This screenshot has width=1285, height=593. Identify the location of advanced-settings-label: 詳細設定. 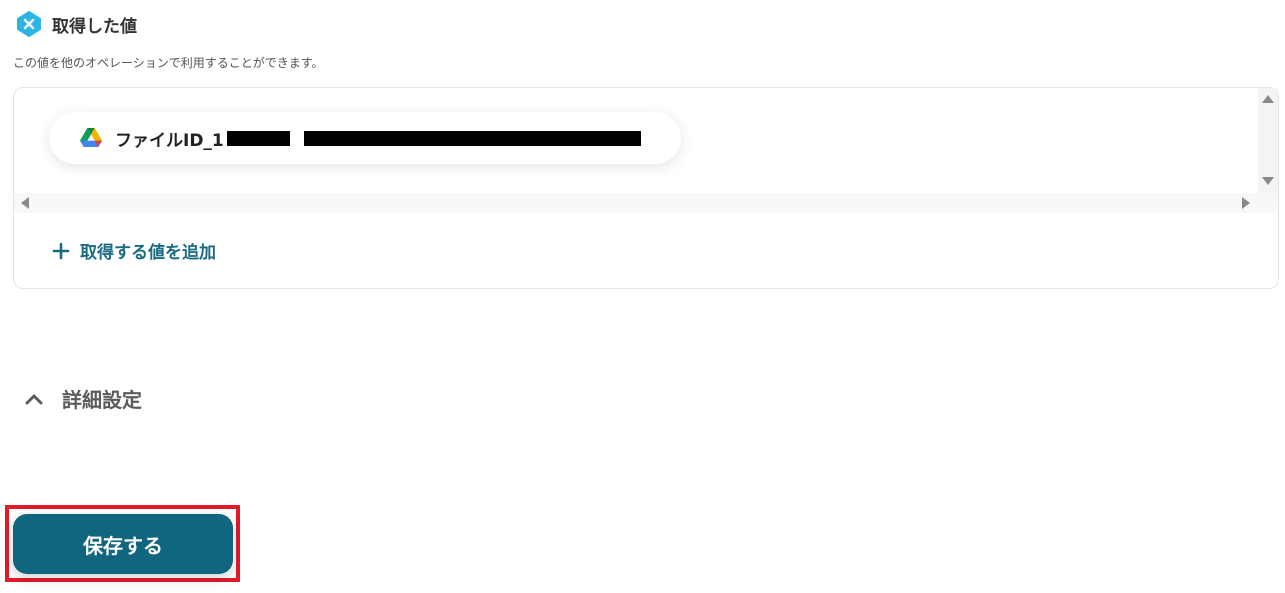
(102, 400).